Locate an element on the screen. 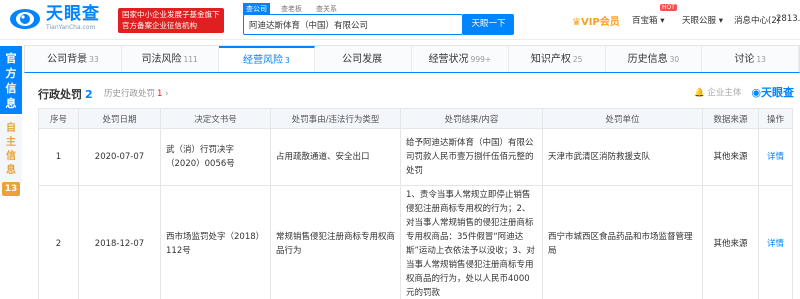  row-index: 1 is located at coordinates (58, 157).